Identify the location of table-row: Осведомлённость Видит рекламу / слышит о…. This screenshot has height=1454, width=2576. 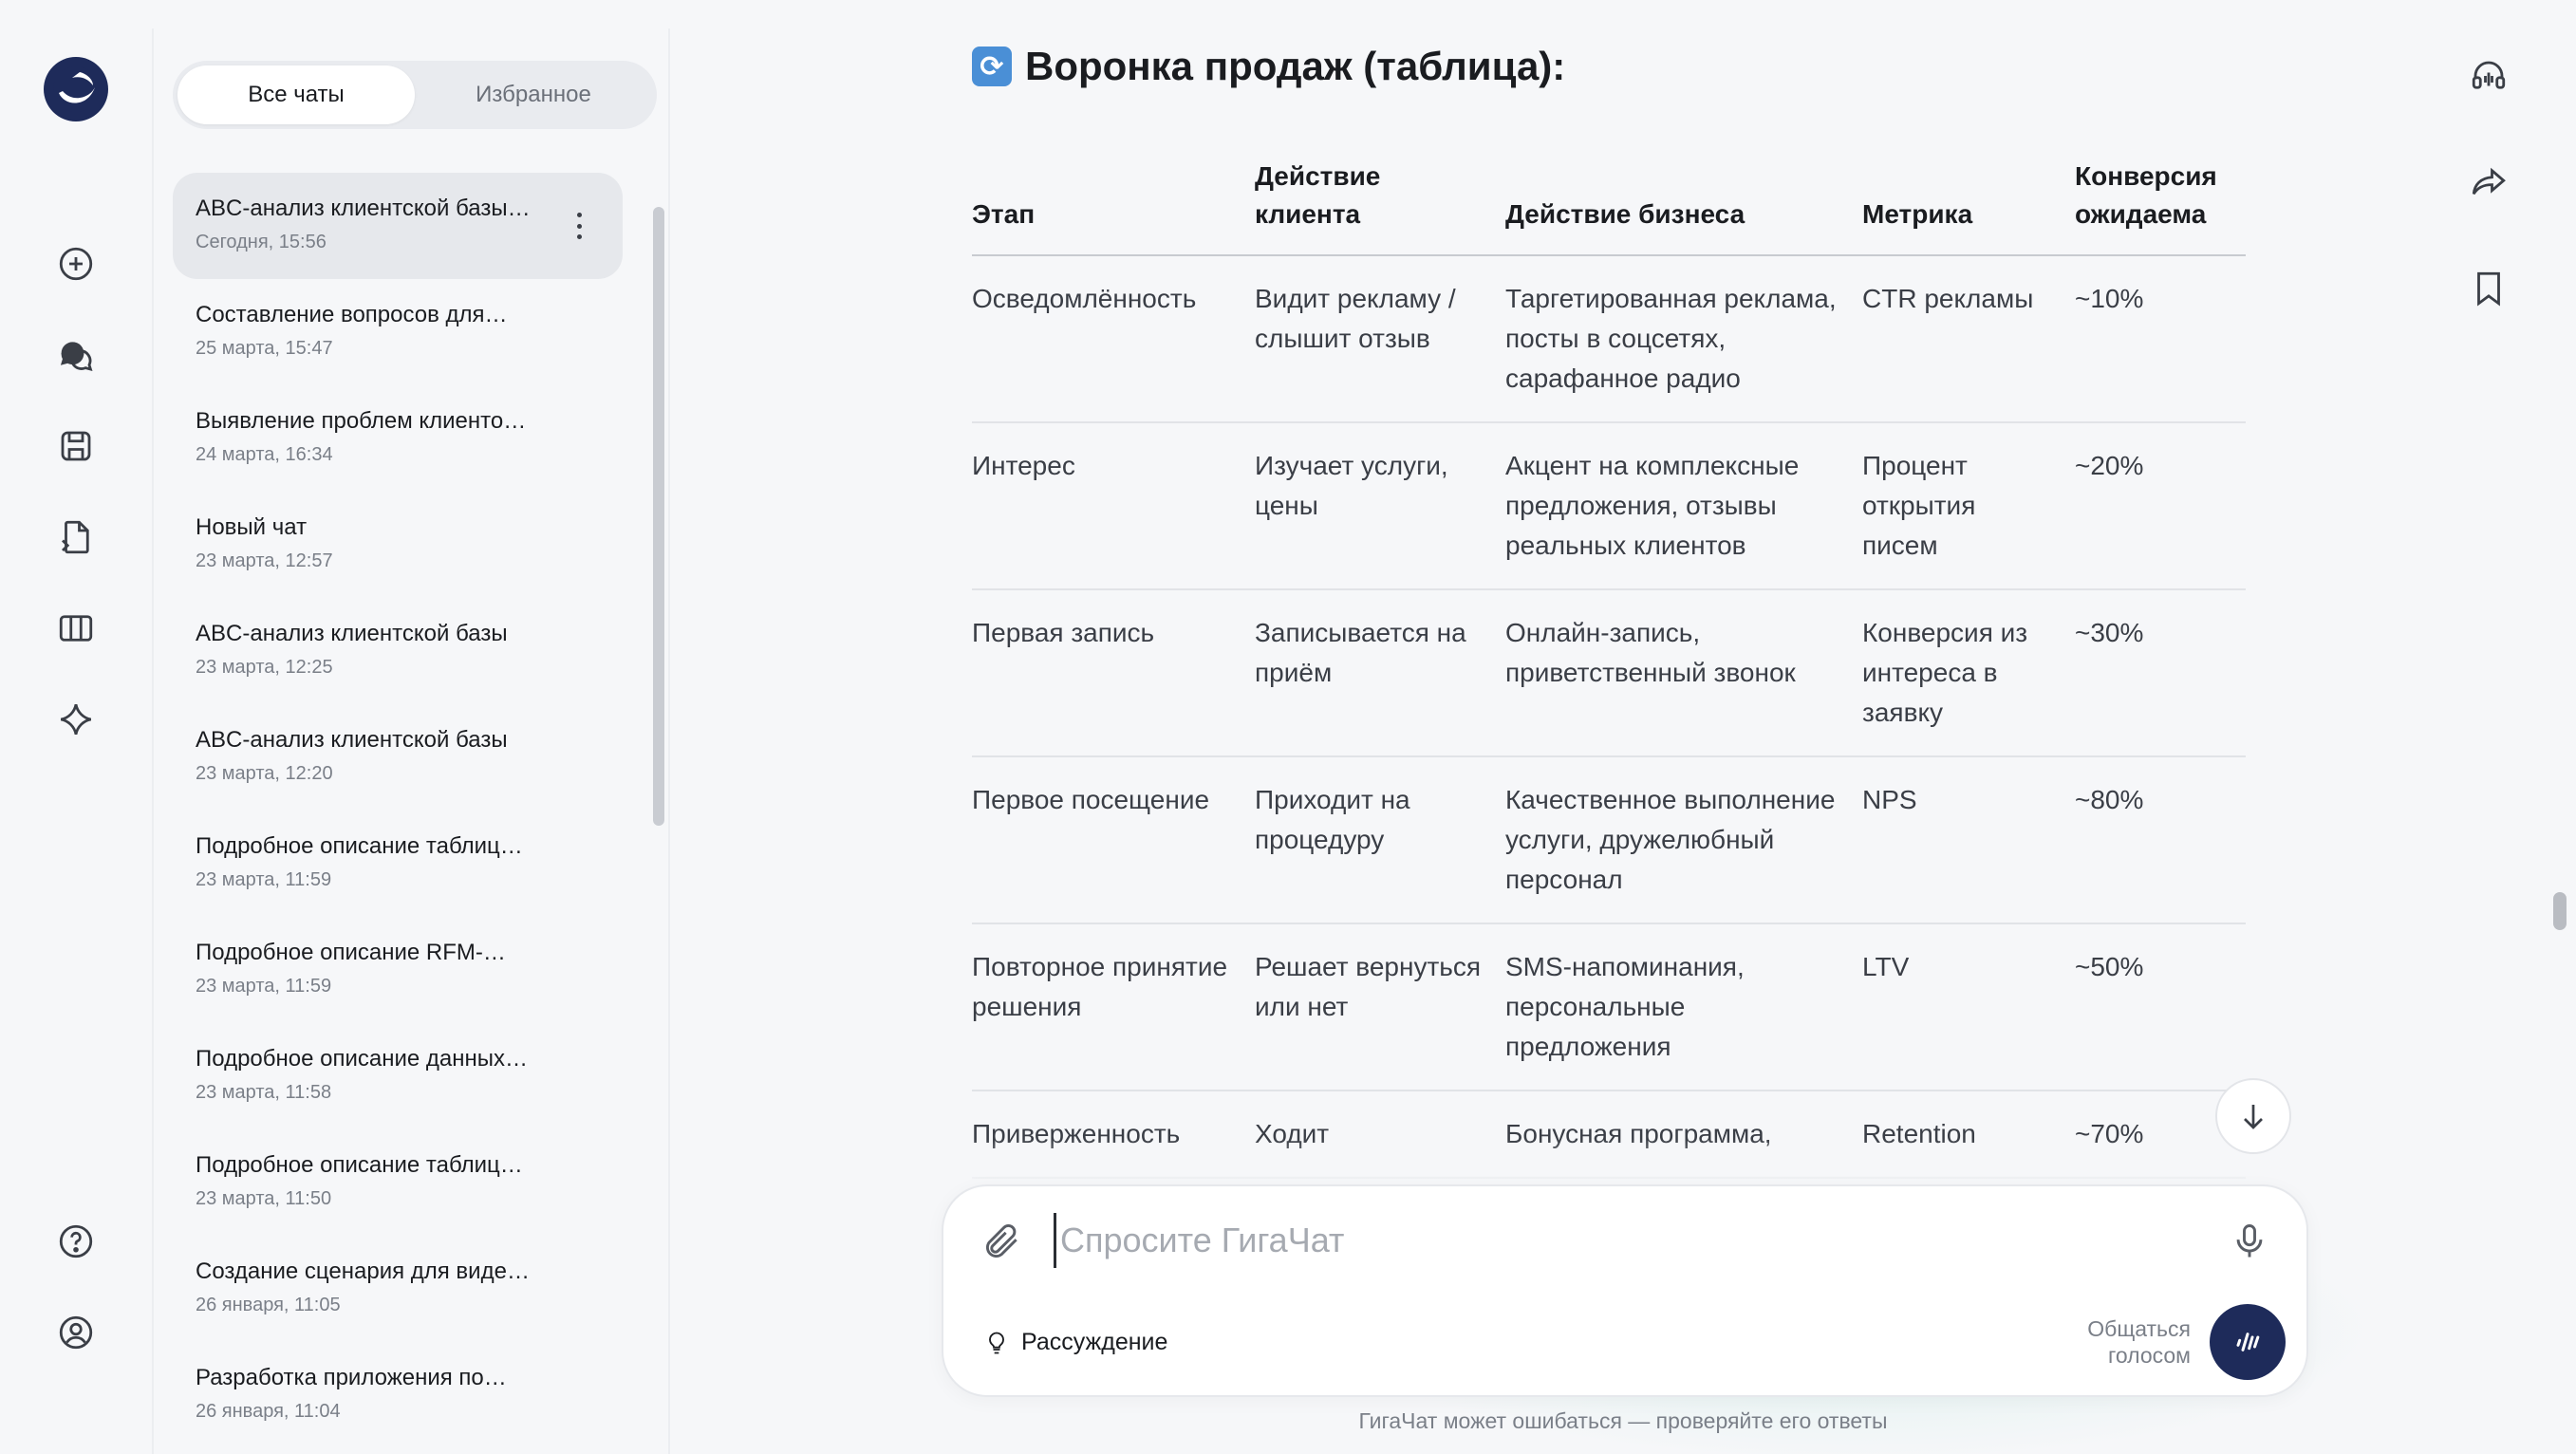
(1609, 339).